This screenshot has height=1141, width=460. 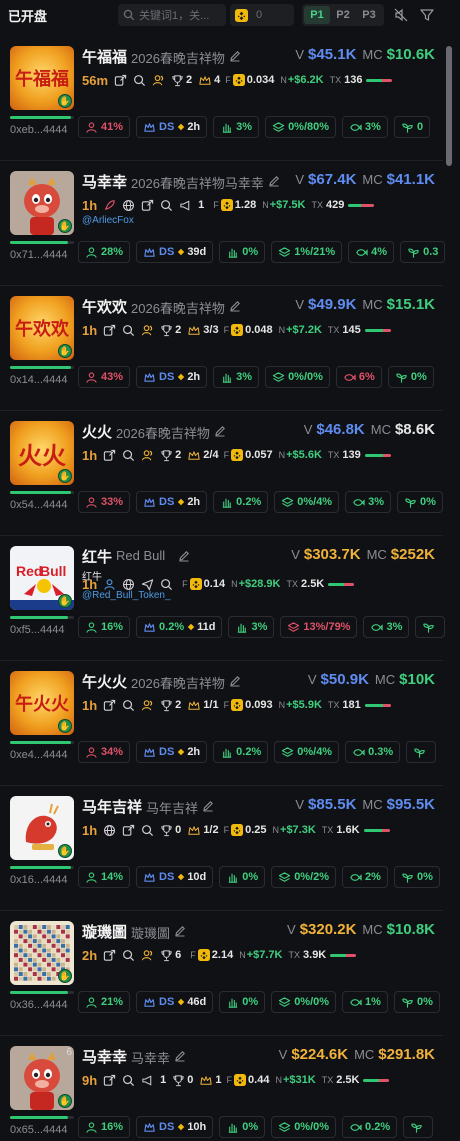 I want to click on stat-chip-layers: 0%/80%, so click(x=301, y=127).